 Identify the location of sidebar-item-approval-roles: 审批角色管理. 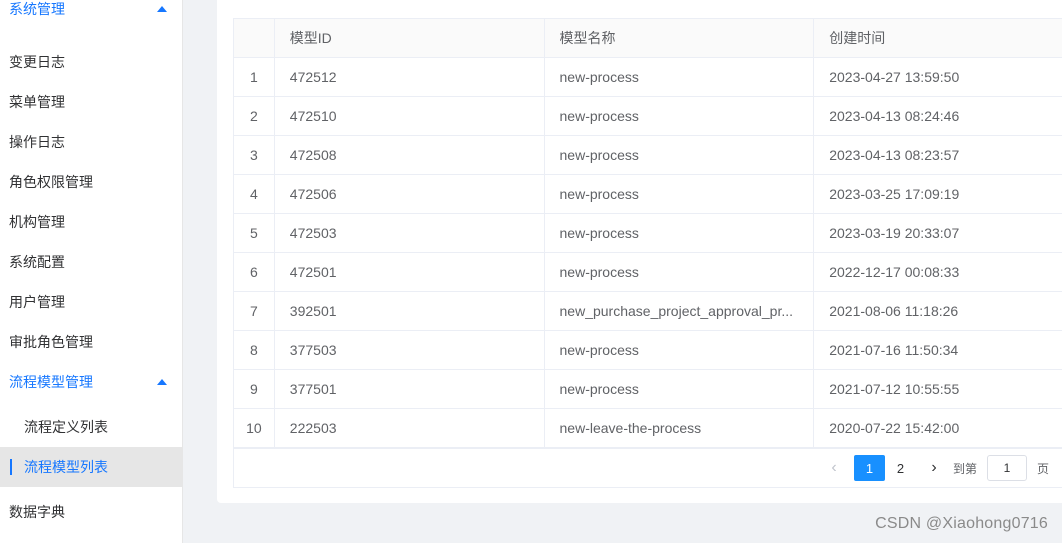
(91, 342).